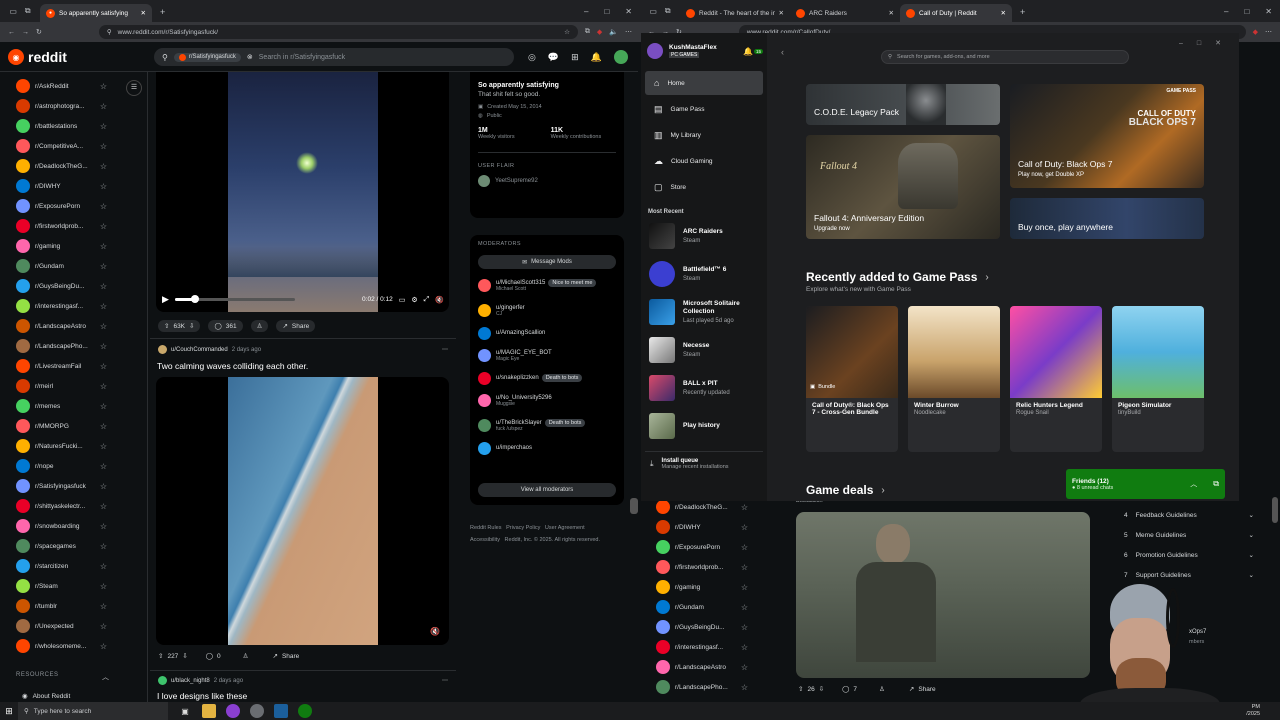 This screenshot has height=720, width=1280. Describe the element at coordinates (704, 236) in the screenshot. I see `recent-game-arc-raiders: ARC Raiders Steam` at that location.